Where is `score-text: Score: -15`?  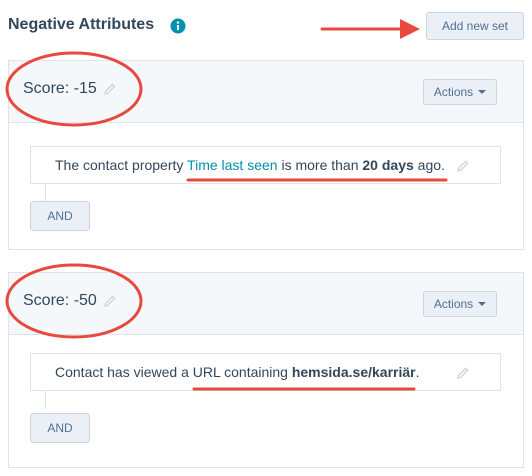
score-text: Score: -15 is located at coordinates (60, 88).